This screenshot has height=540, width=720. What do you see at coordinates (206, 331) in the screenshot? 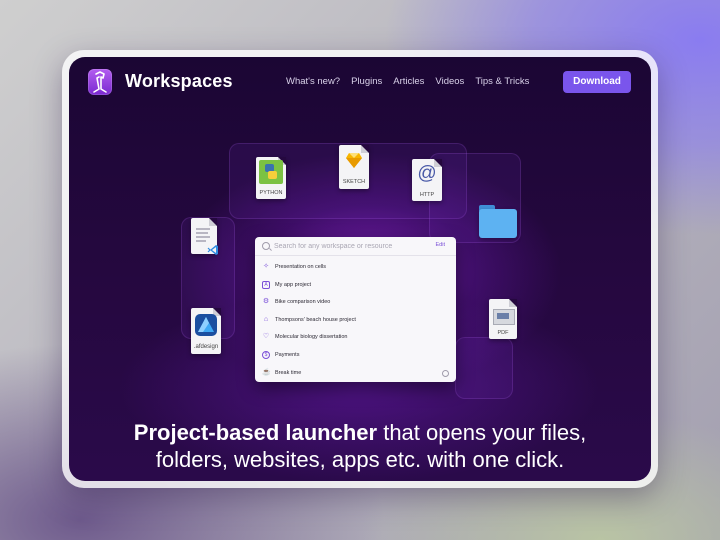
I see `afdesign-file-icon: .afdesign` at bounding box center [206, 331].